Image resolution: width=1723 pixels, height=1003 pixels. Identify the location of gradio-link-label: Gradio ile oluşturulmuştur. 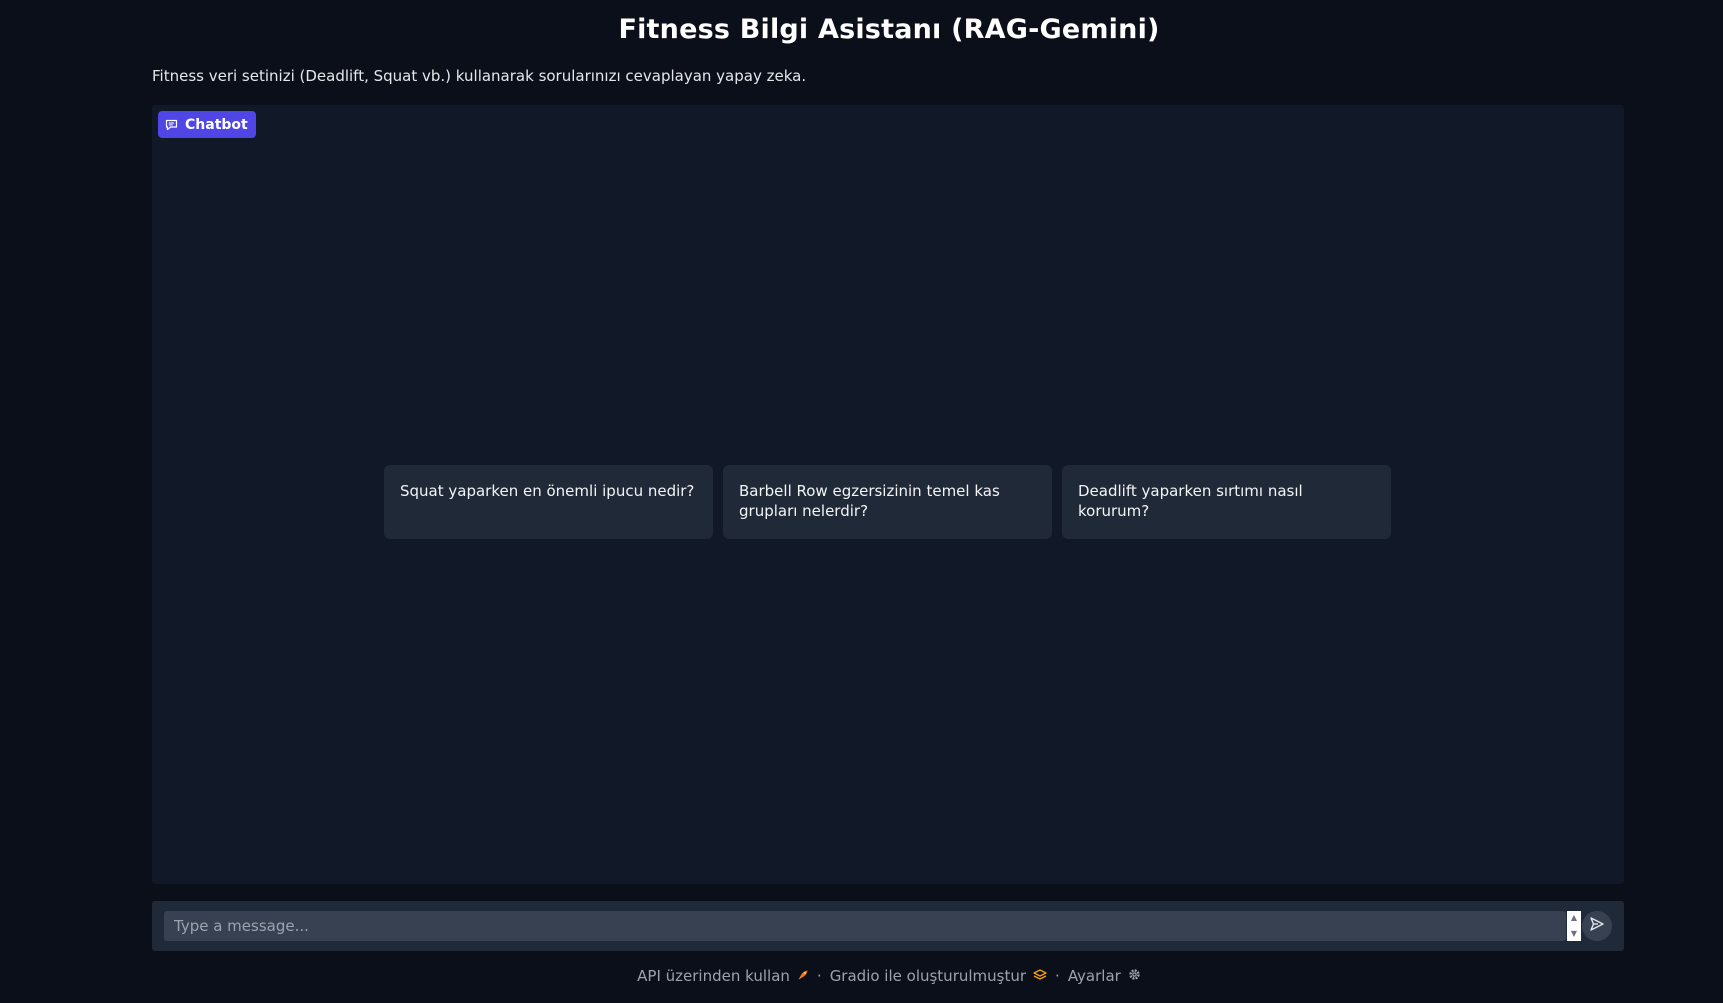
(928, 976).